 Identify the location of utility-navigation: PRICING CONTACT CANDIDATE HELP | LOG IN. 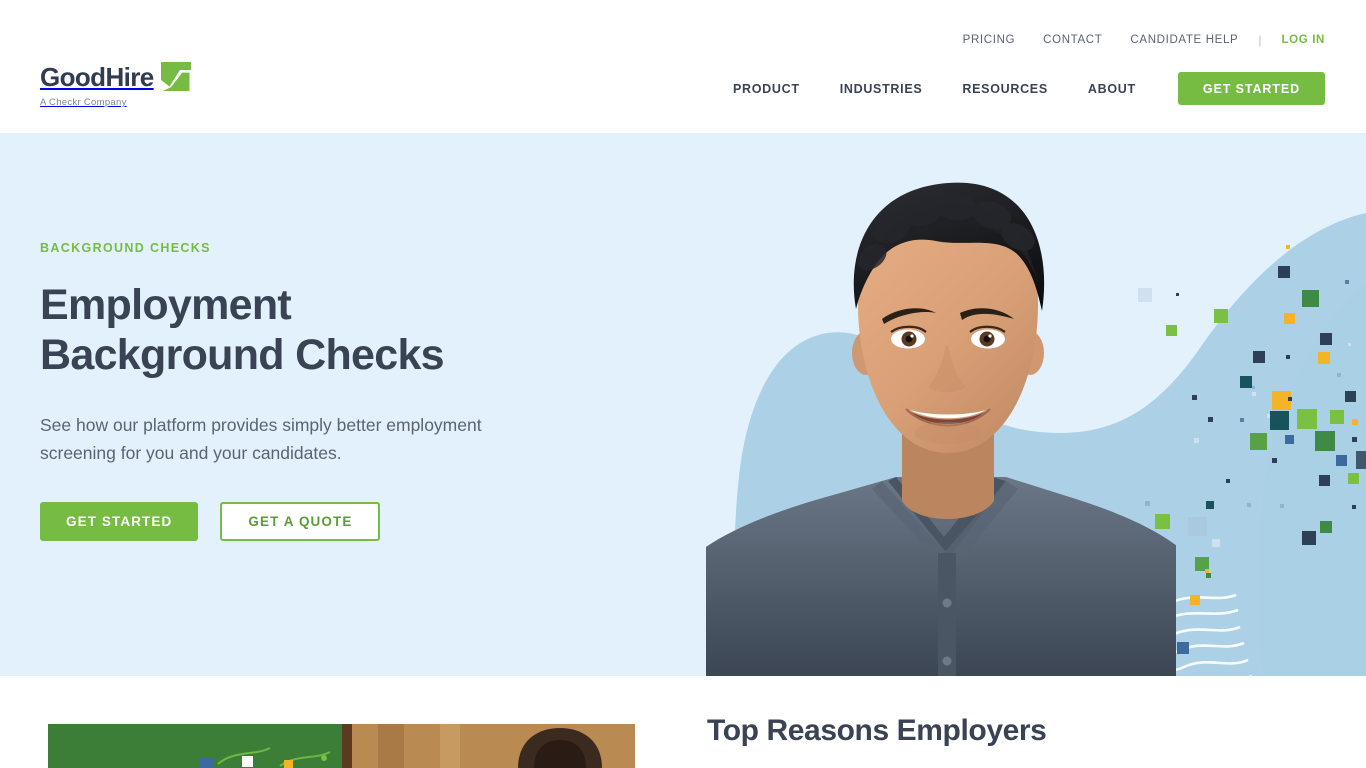
(1137, 40).